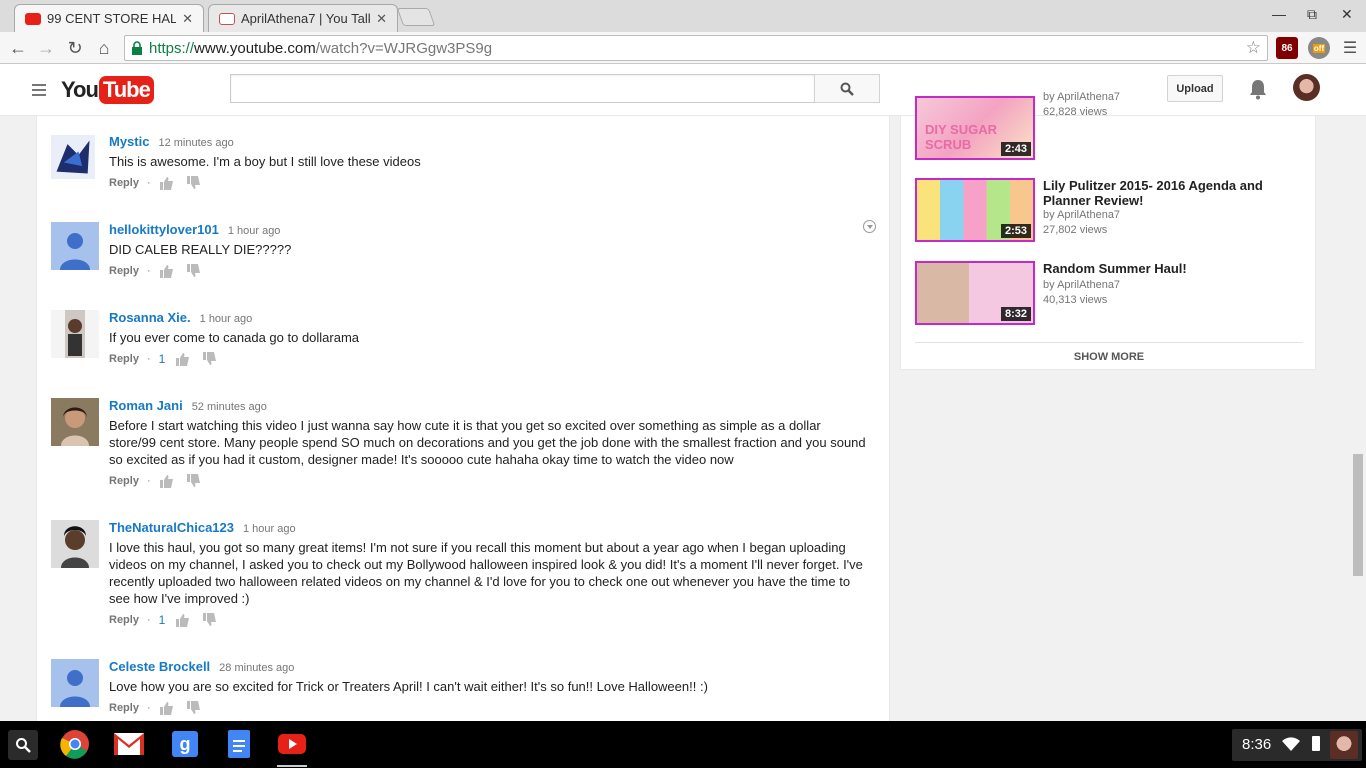 The width and height of the screenshot is (1366, 768). Describe the element at coordinates (159, 666) in the screenshot. I see `comment-author: Celeste Brockell` at that location.